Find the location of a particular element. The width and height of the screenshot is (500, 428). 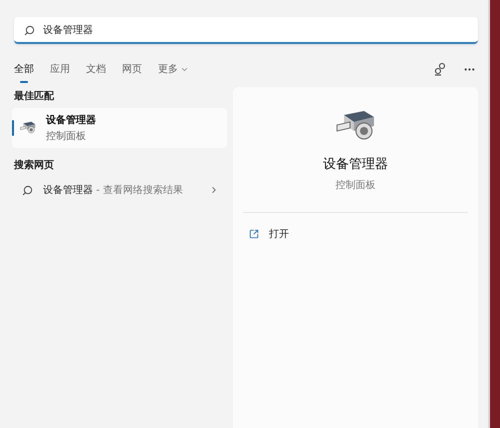

filter-tab: 全部 is located at coordinates (24, 69).